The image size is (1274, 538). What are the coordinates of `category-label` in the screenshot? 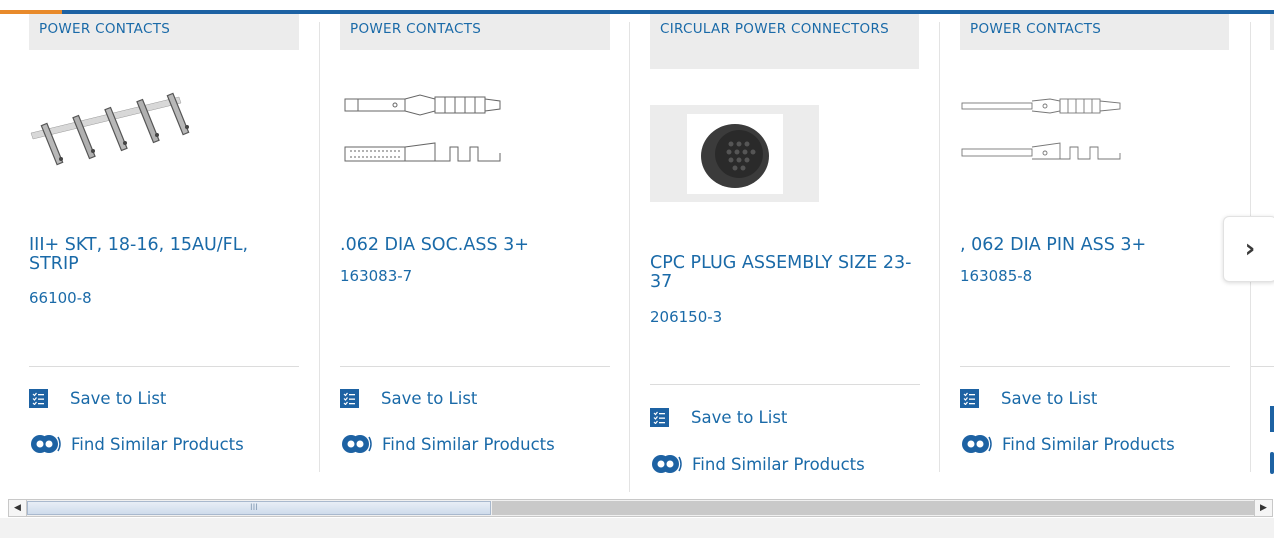 It's located at (1272, 32).